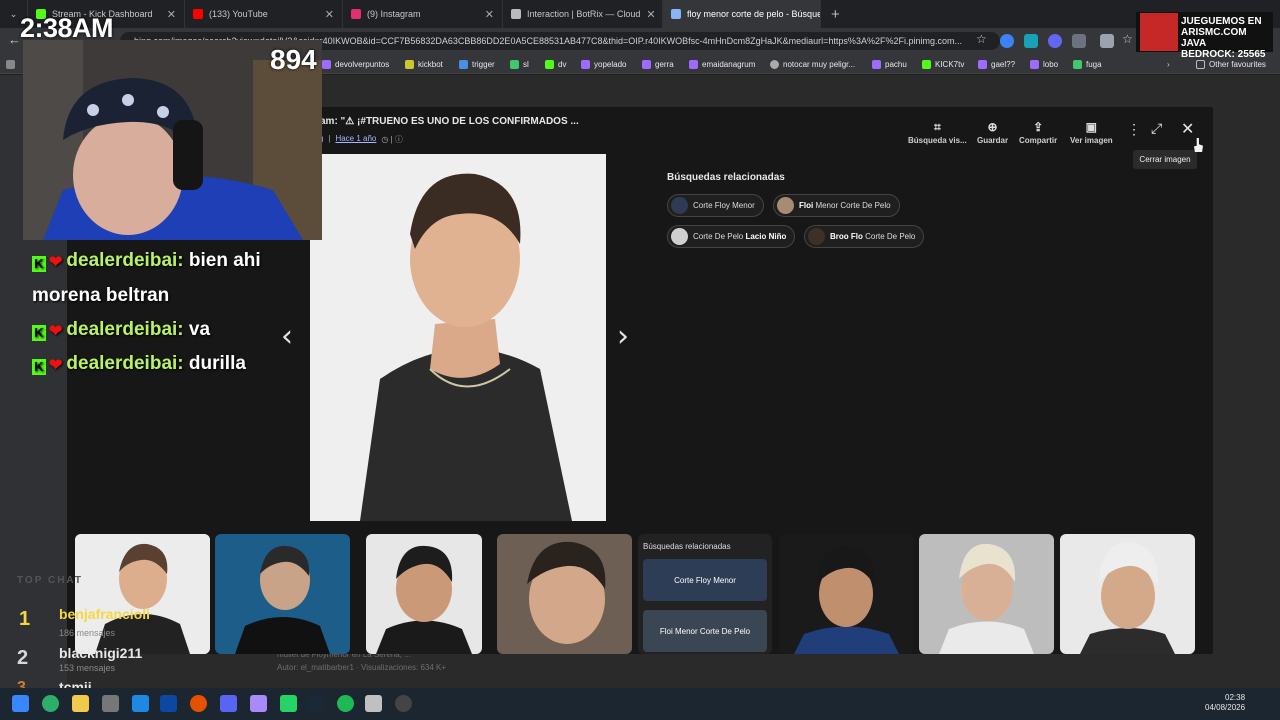  What do you see at coordinates (23, 658) in the screenshot?
I see `top-chat-rank: 2` at bounding box center [23, 658].